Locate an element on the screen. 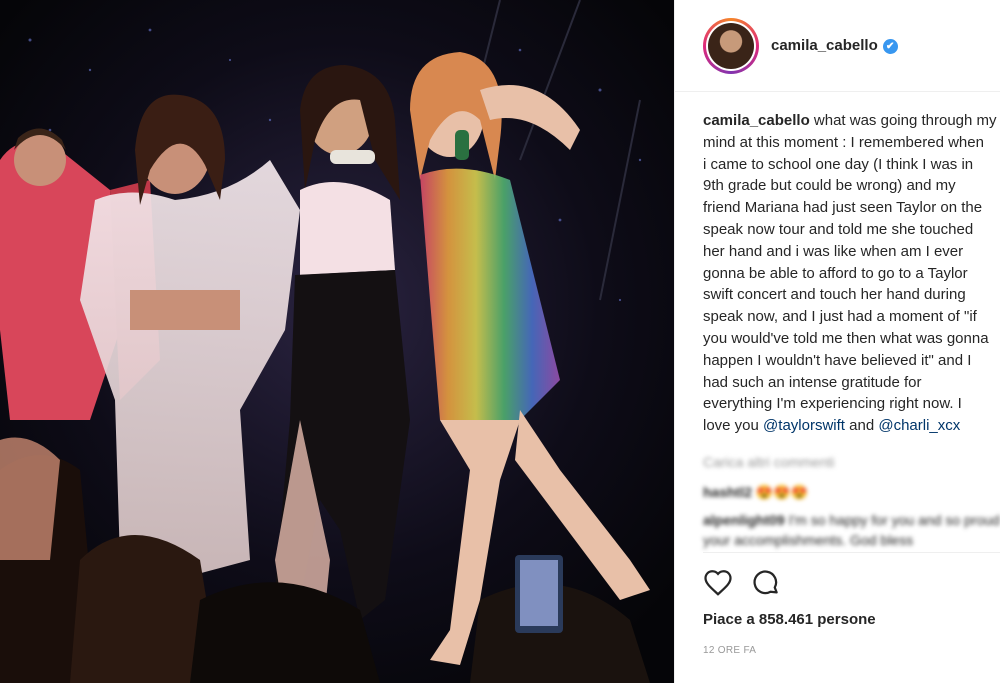  avatar is located at coordinates (731, 45).